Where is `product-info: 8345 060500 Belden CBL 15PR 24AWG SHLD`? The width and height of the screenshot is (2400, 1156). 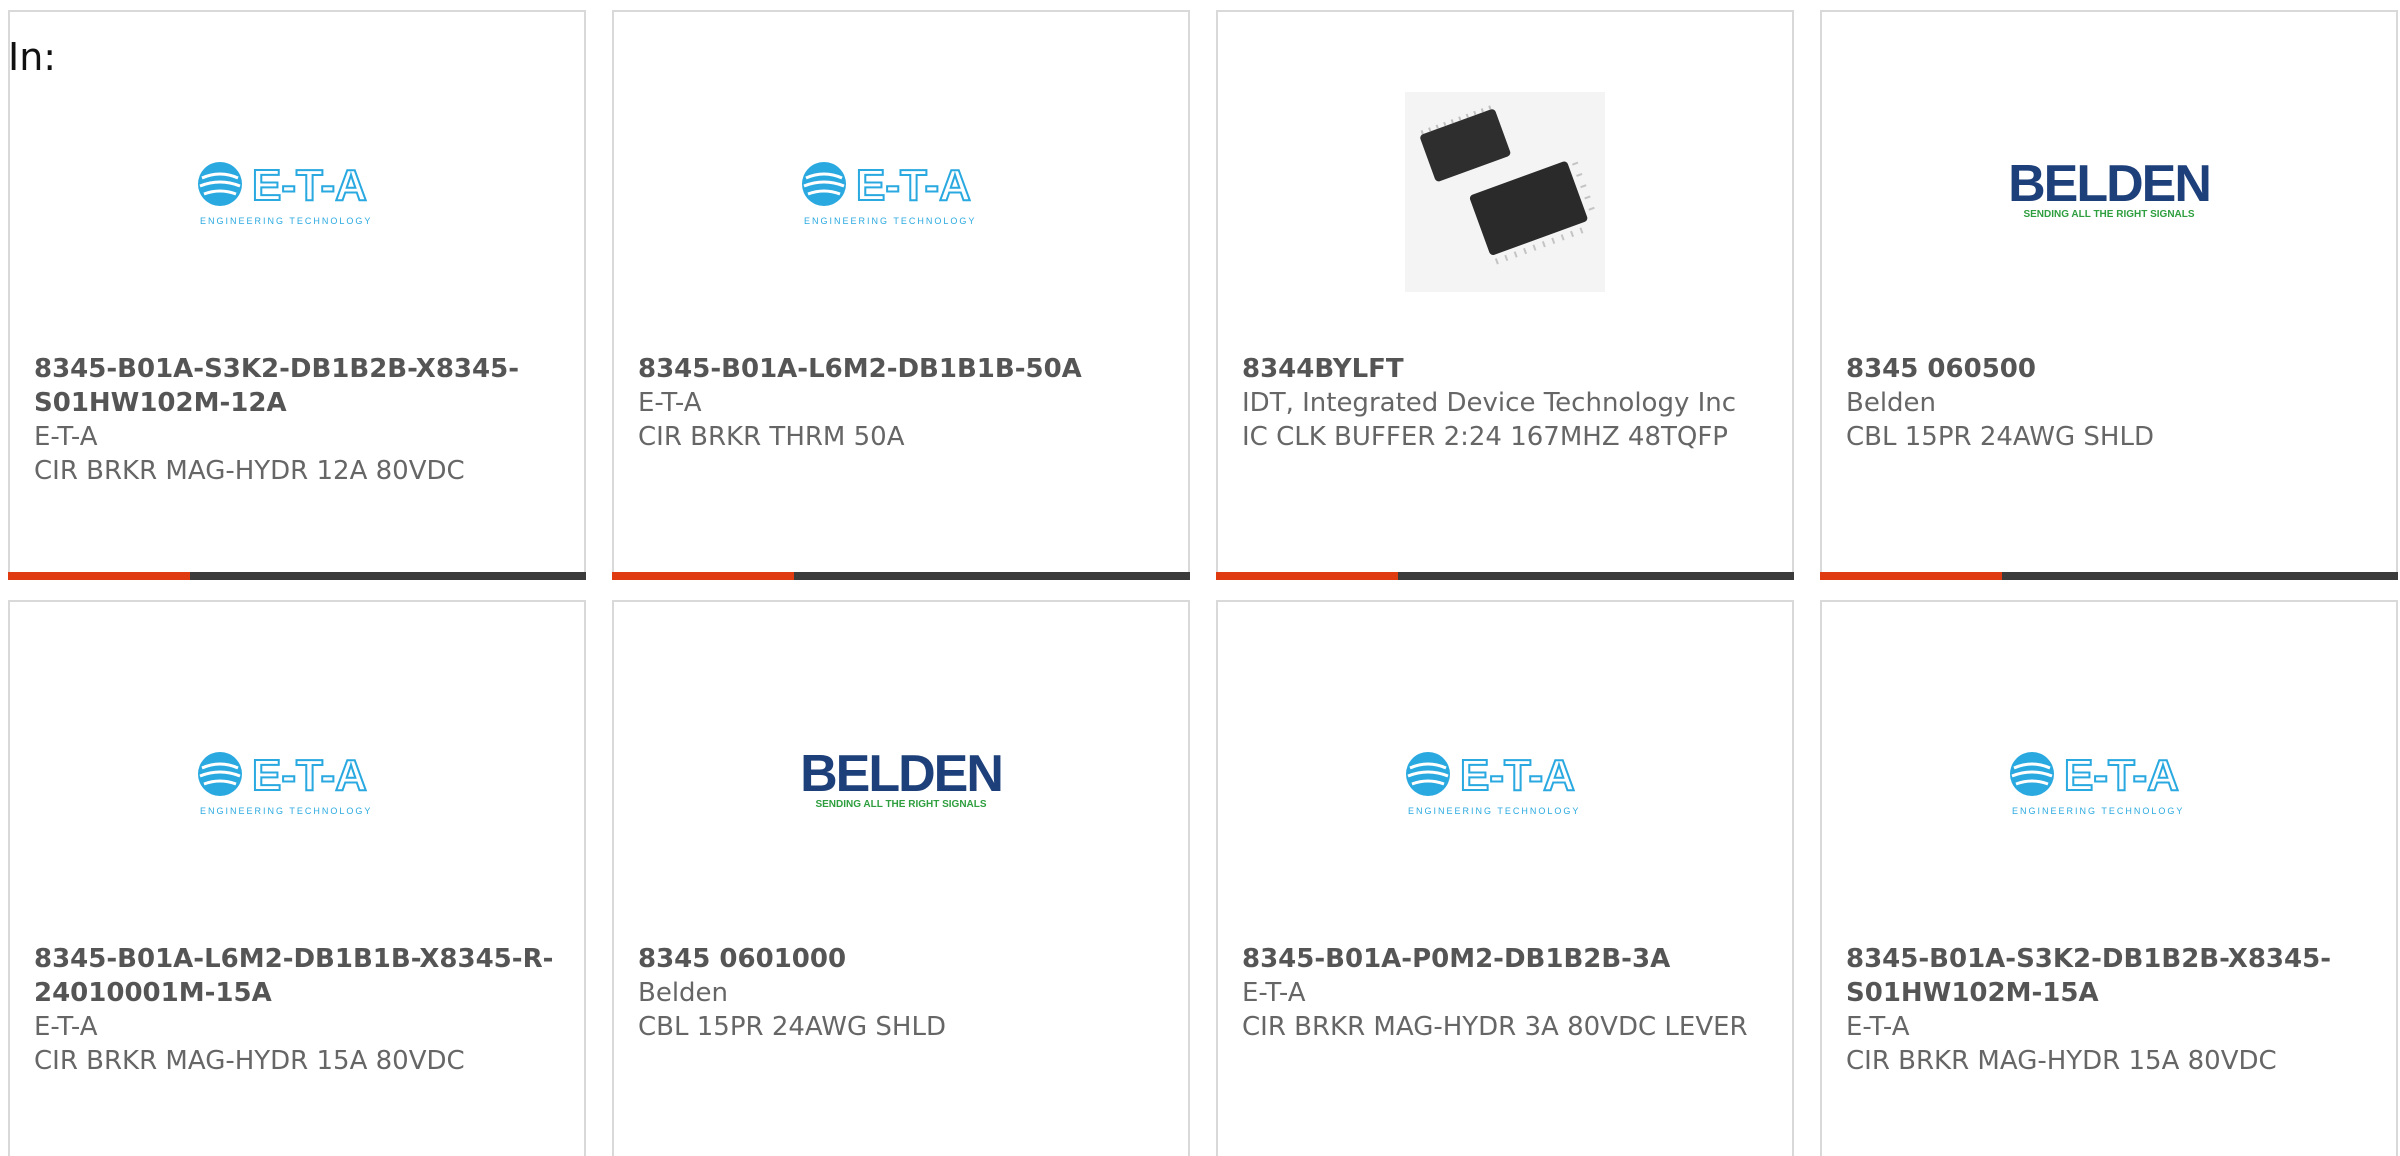
product-info: 8345 060500 Belden CBL 15PR 24AWG SHLD is located at coordinates (2109, 403).